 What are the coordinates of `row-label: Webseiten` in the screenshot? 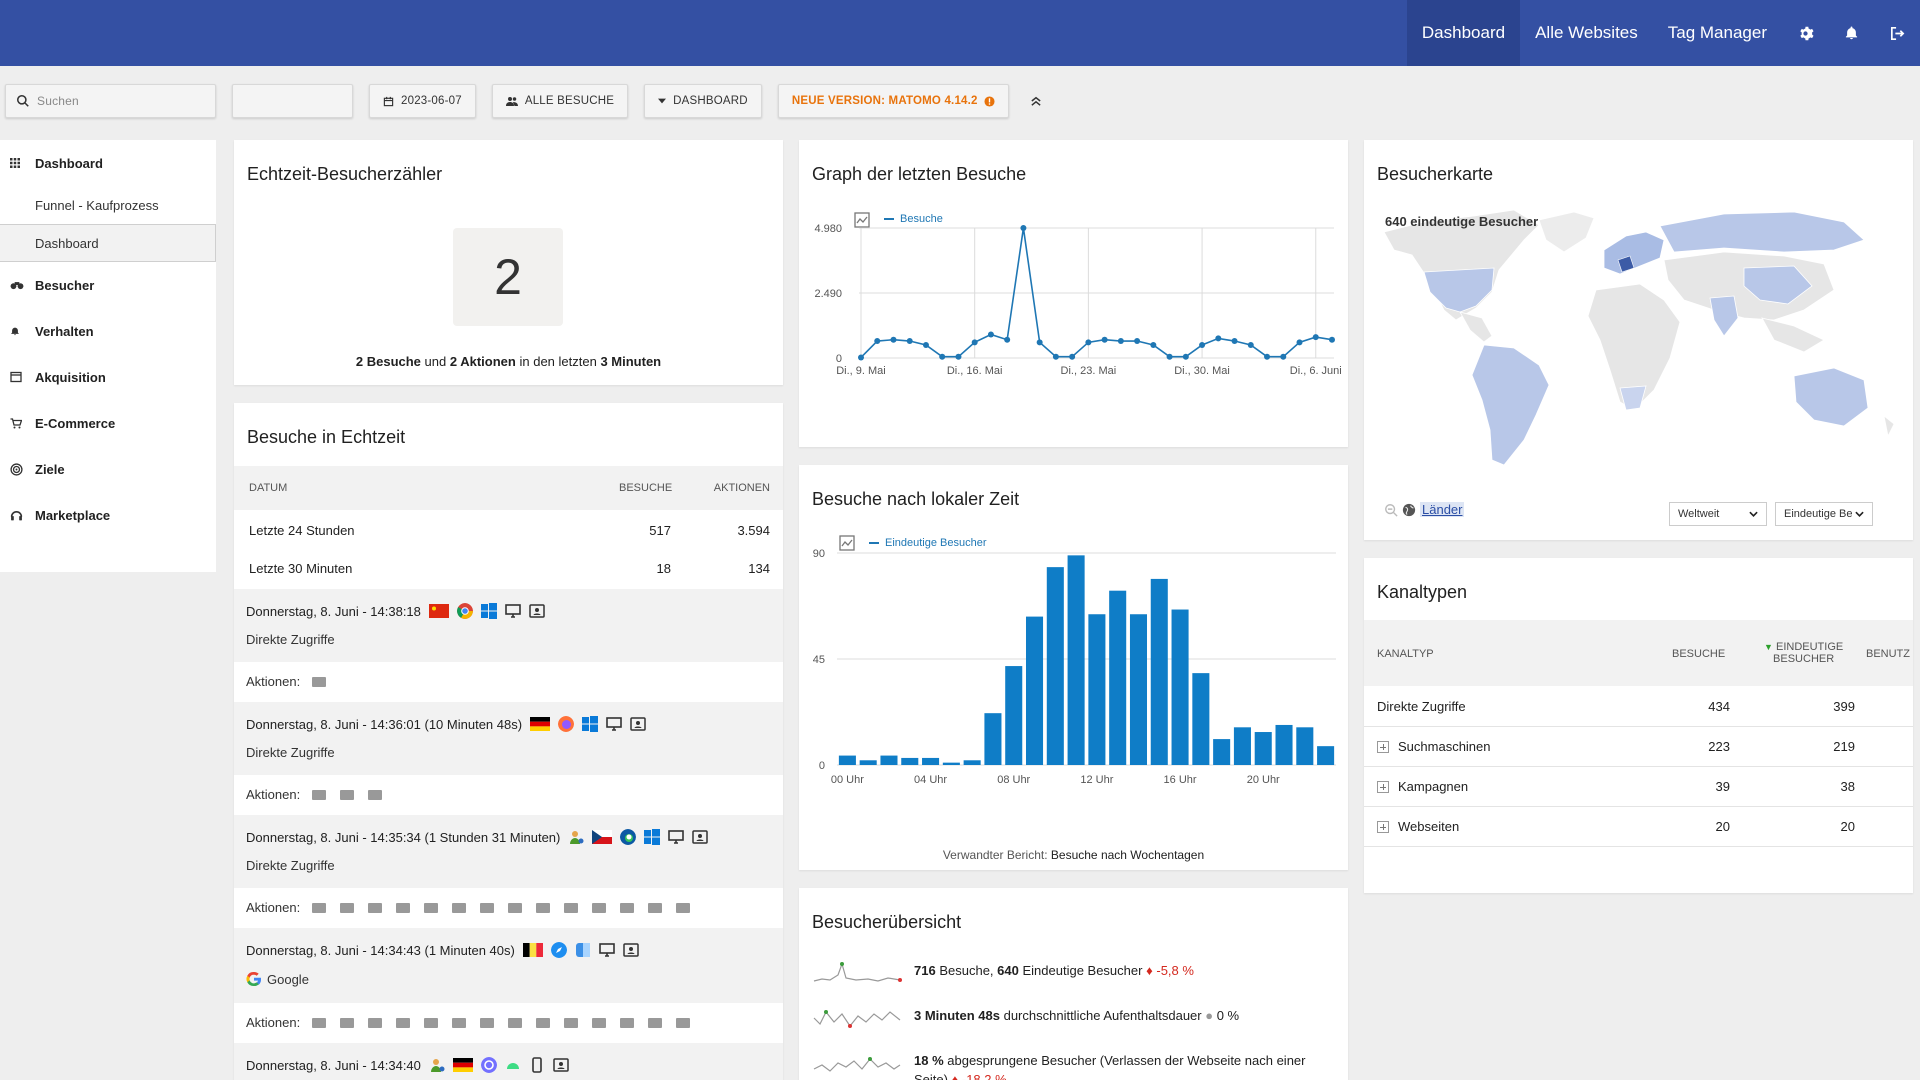 It's located at (1429, 826).